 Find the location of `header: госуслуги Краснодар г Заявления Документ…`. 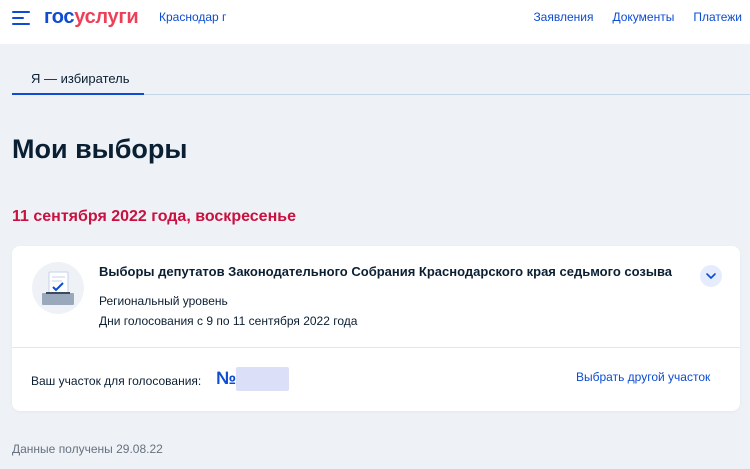

header: госуслуги Краснодар г Заявления Документ… is located at coordinates (375, 22).